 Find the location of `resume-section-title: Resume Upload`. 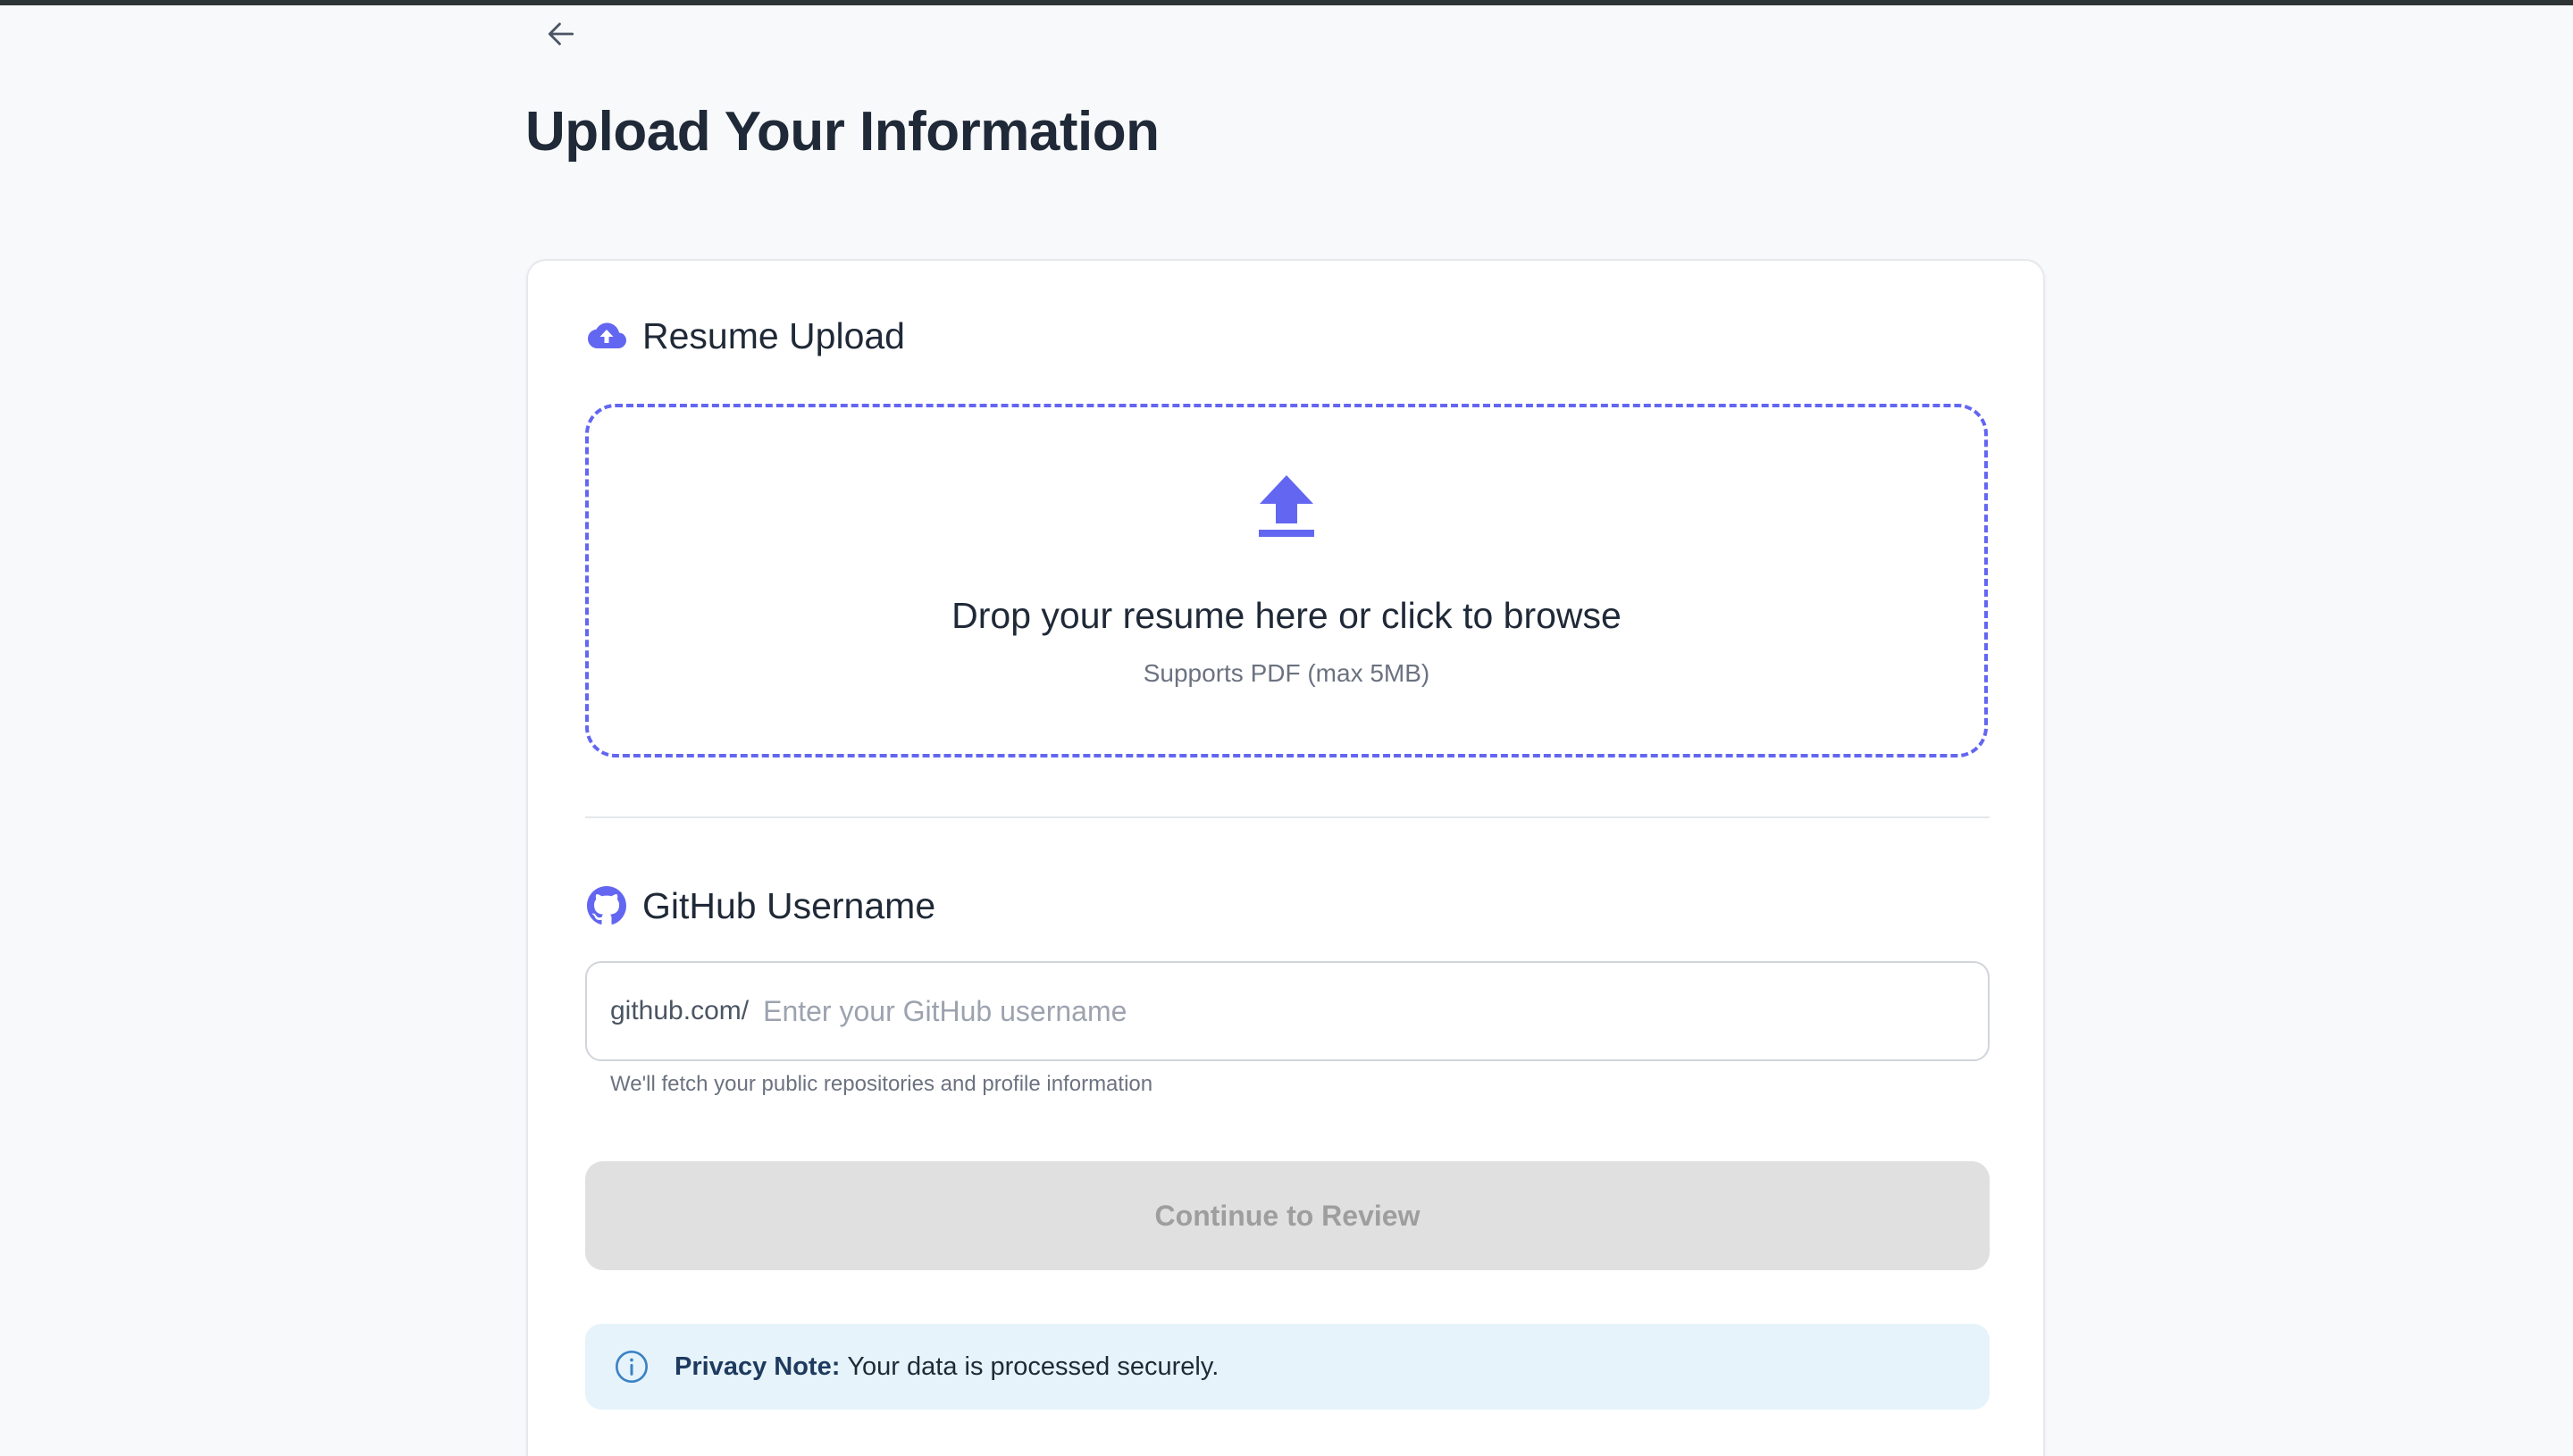

resume-section-title: Resume Upload is located at coordinates (773, 335).